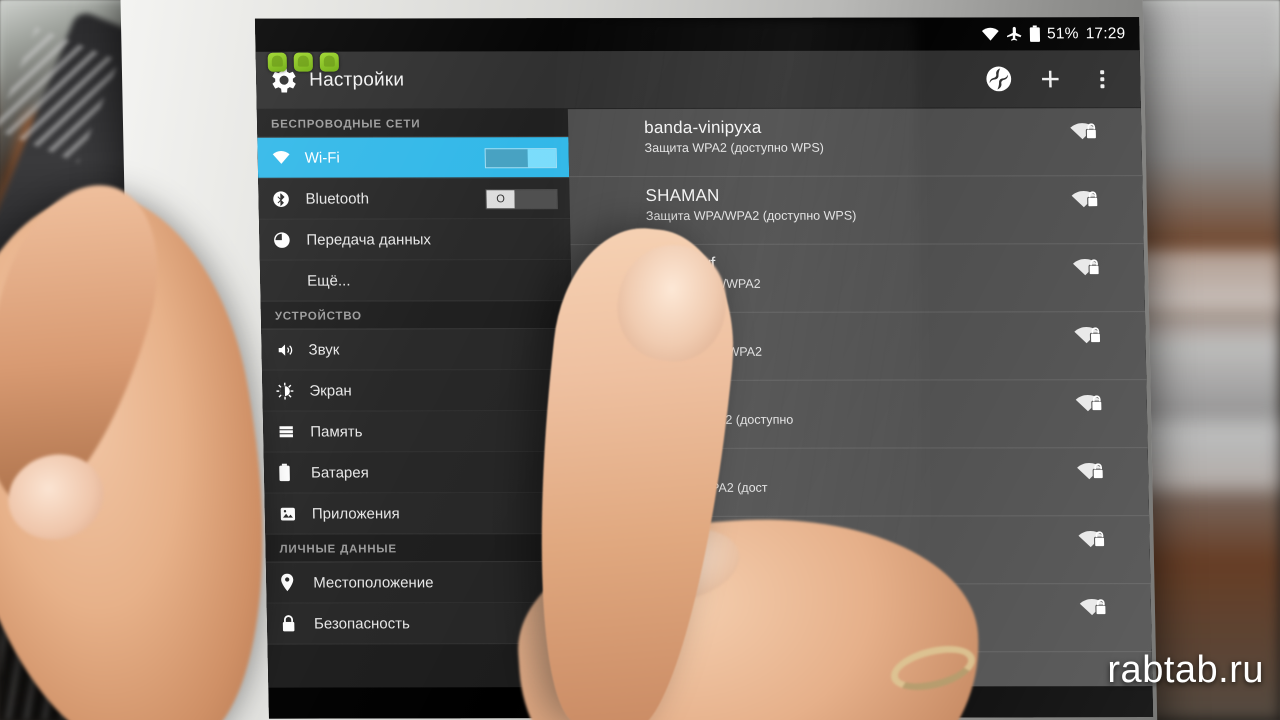 The image size is (1280, 720). I want to click on page-title: Настройки, so click(356, 79).